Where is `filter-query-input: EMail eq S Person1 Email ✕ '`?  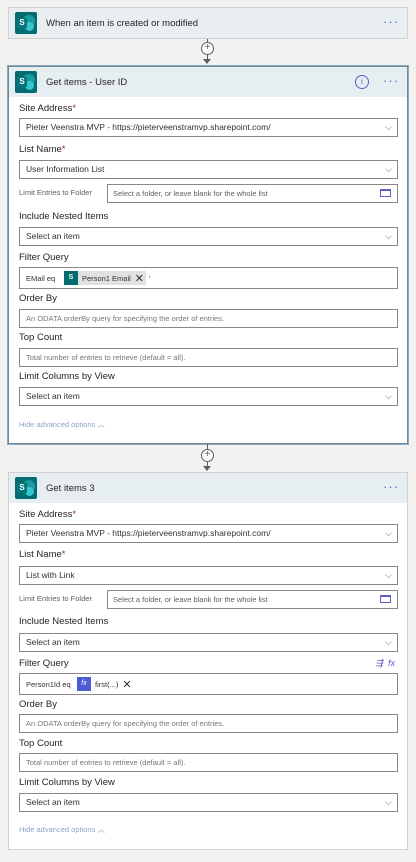 filter-query-input: EMail eq S Person1 Email ✕ ' is located at coordinates (208, 278).